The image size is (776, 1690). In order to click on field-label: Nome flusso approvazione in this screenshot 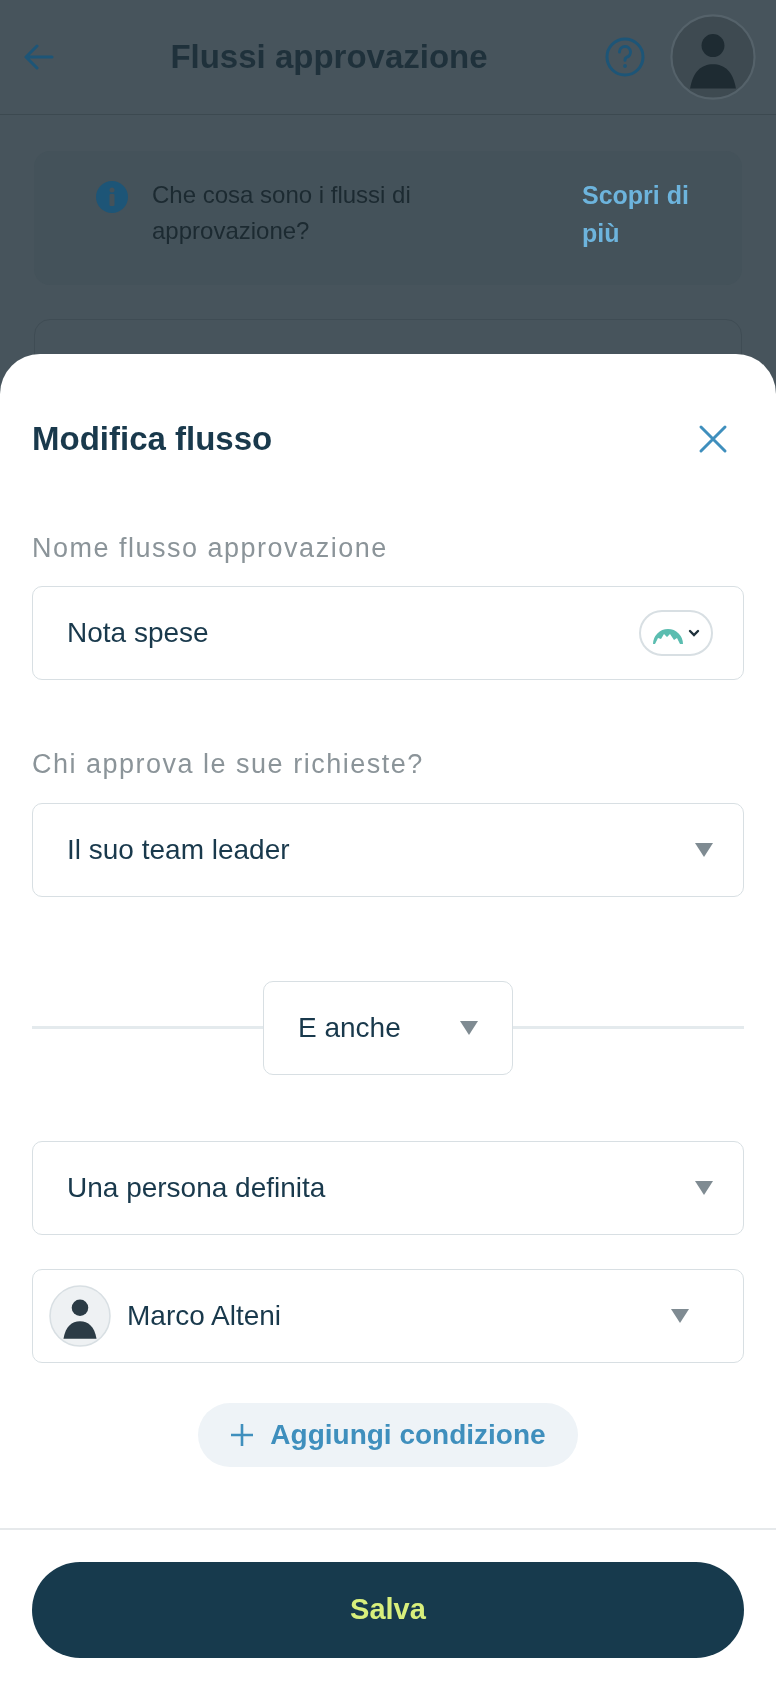, I will do `click(210, 548)`.